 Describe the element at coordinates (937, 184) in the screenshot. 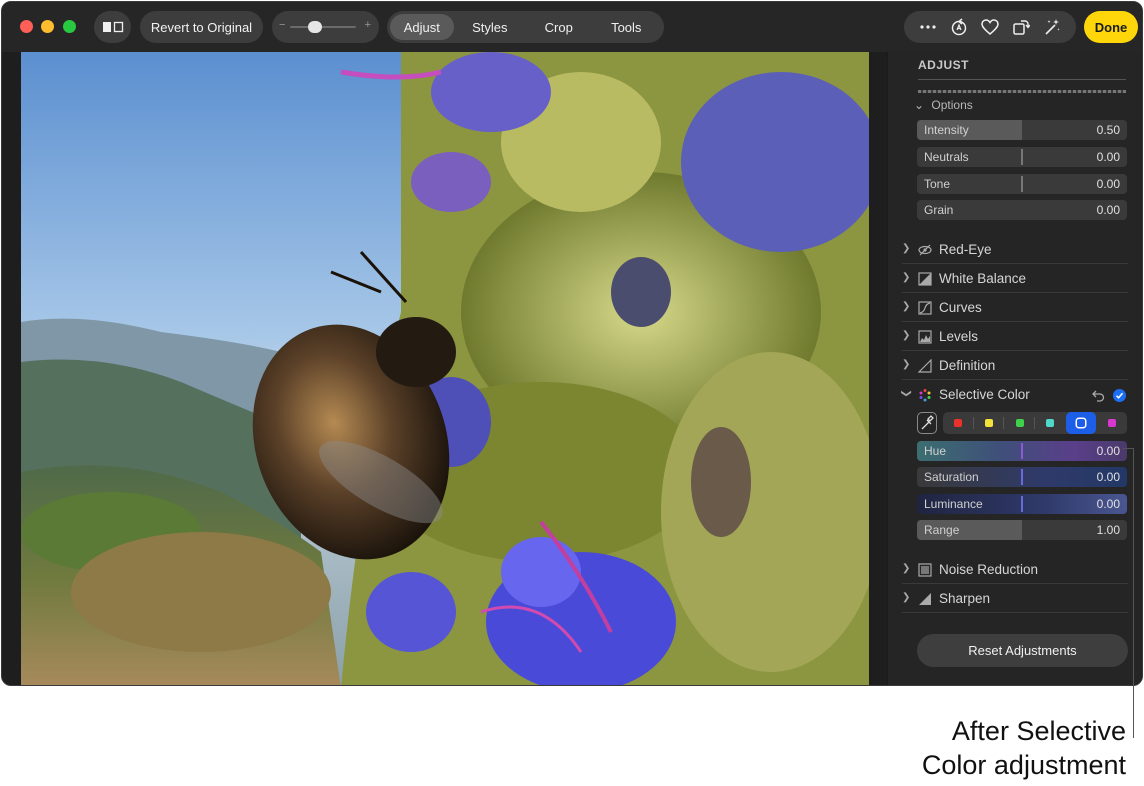

I see `slider-label: Tone` at that location.